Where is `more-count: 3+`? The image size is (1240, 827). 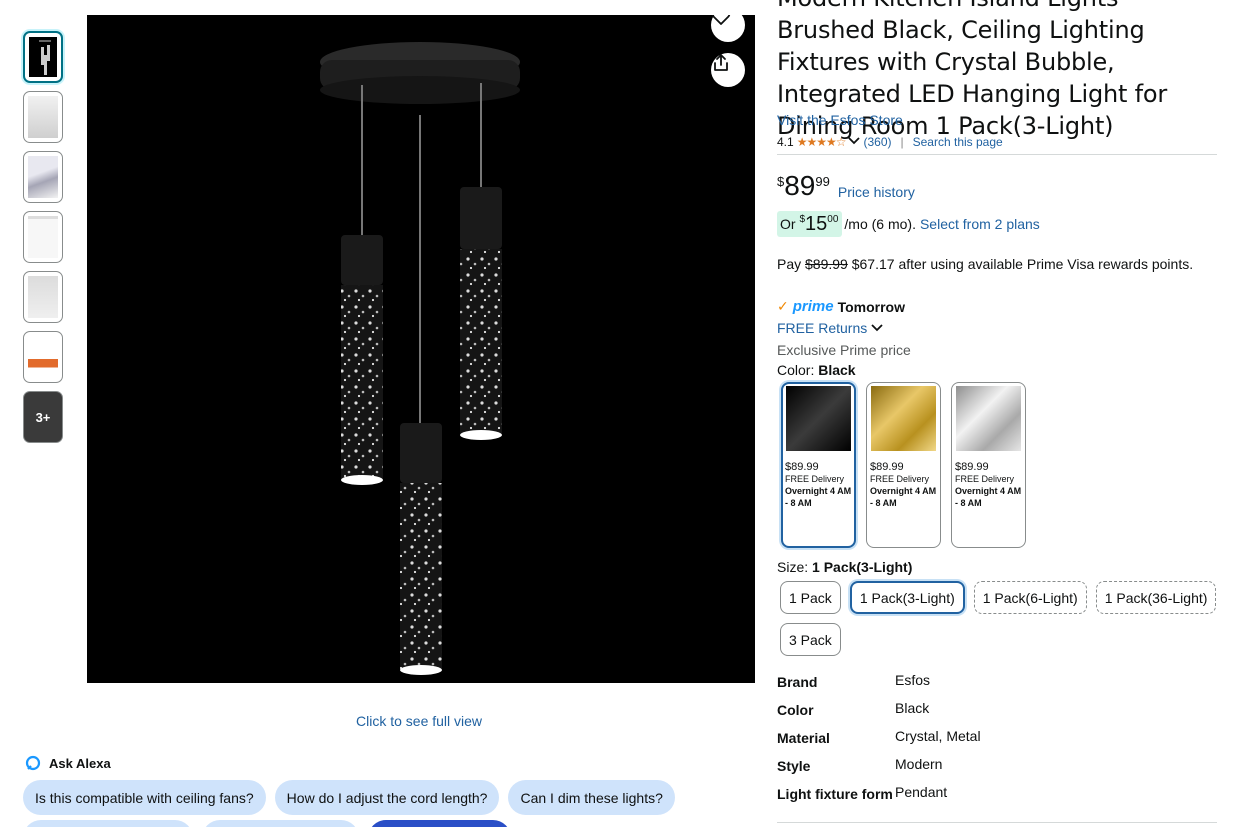
more-count: 3+ is located at coordinates (43, 417).